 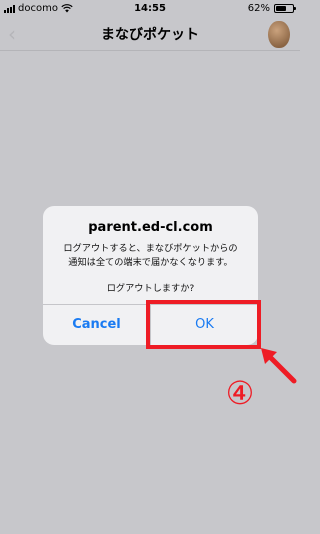 I want to click on step-number-label: ④, so click(x=240, y=393).